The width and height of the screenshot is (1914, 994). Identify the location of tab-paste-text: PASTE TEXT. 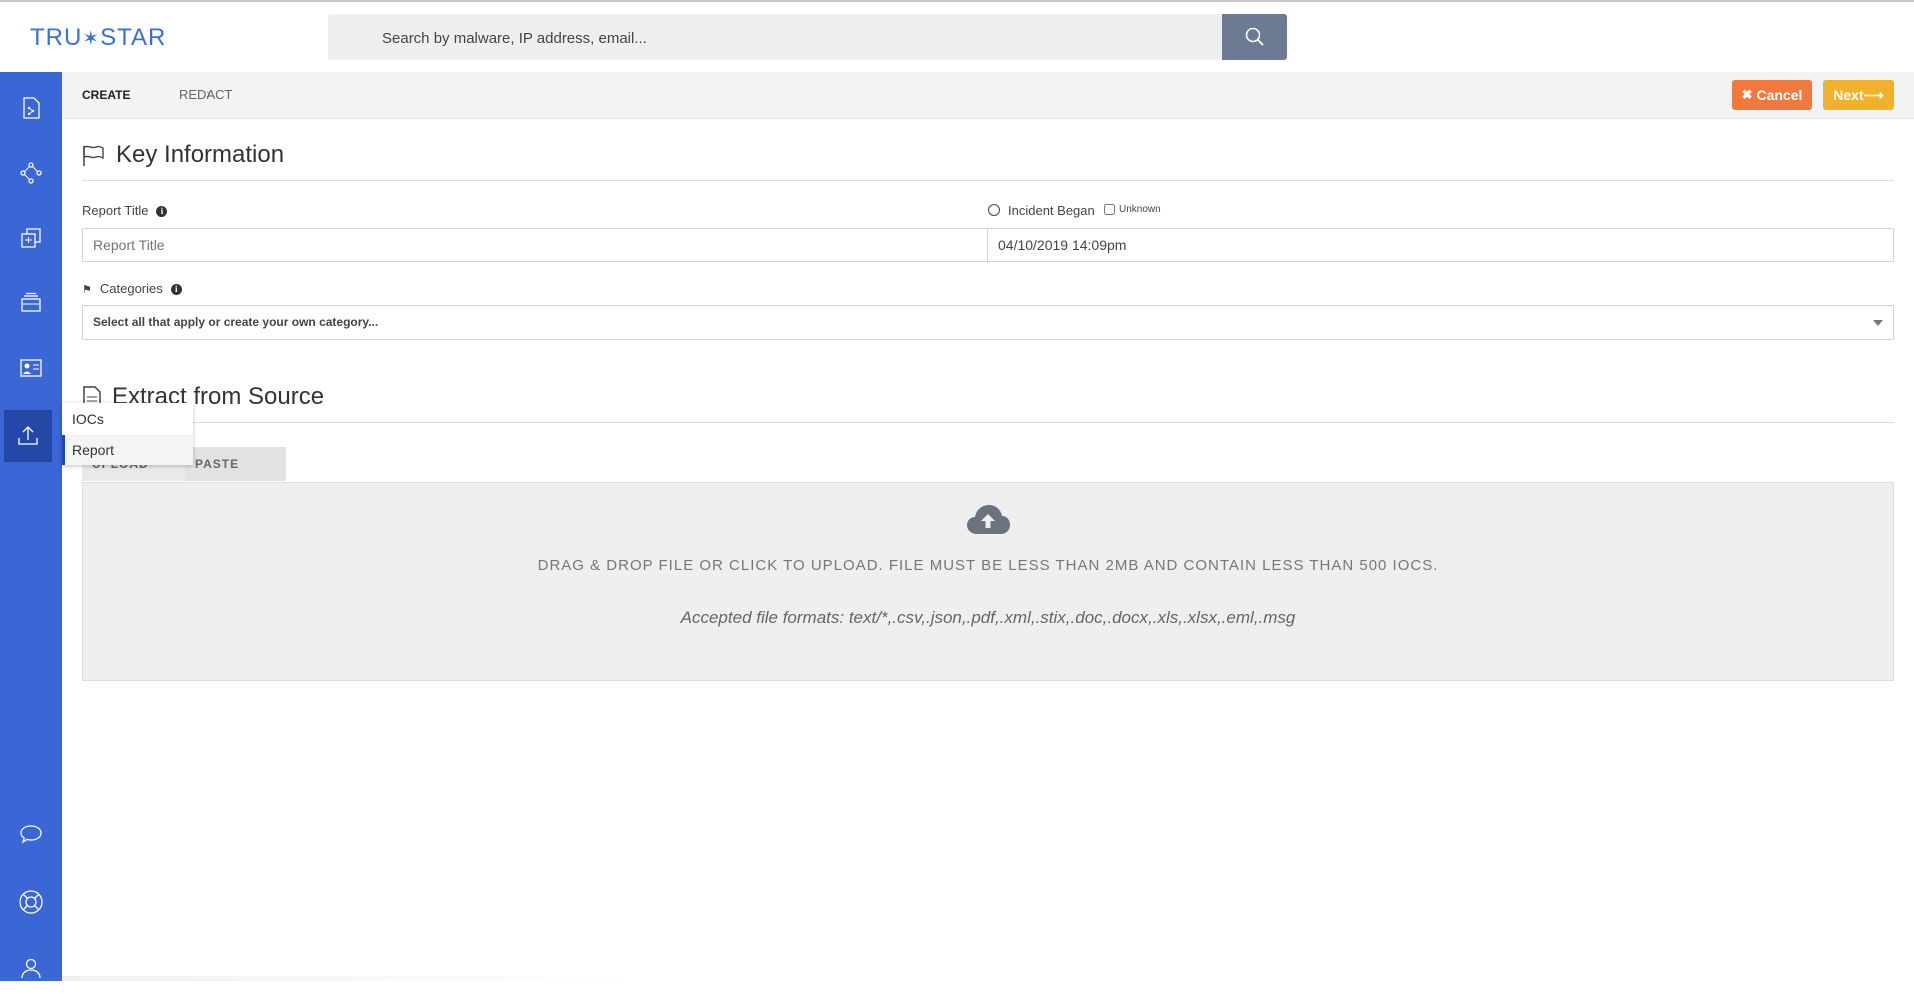
(235, 476).